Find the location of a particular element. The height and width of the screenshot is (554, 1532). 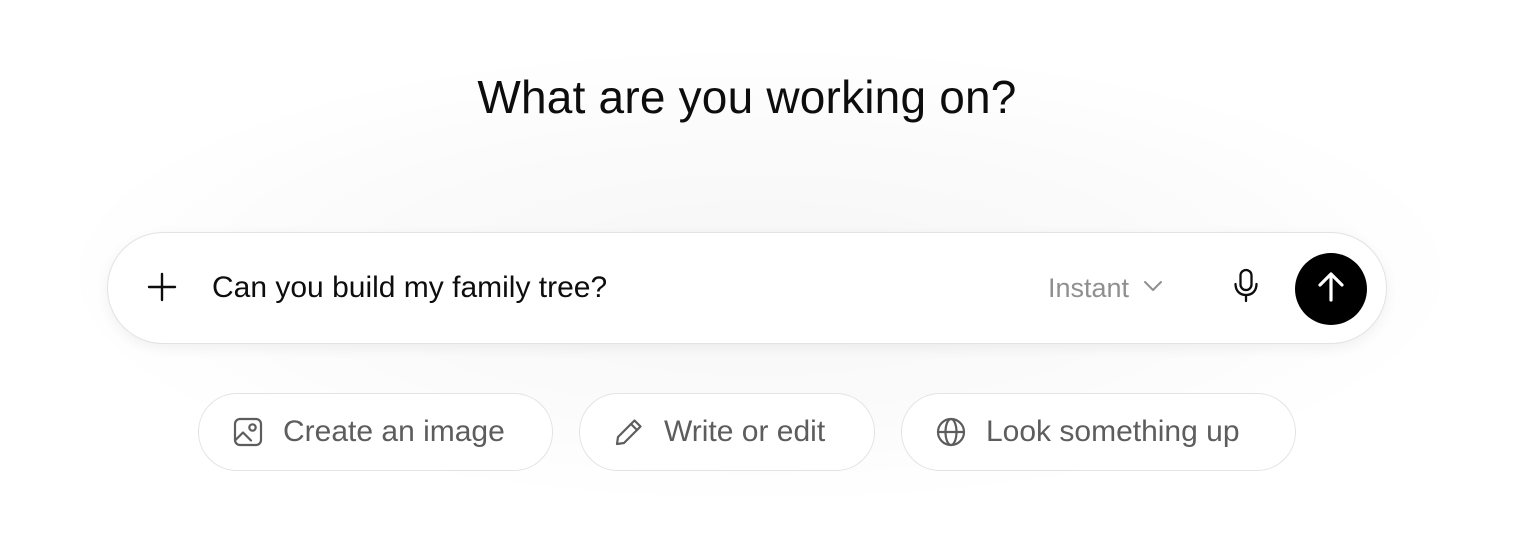

globe-icon is located at coordinates (951, 432).